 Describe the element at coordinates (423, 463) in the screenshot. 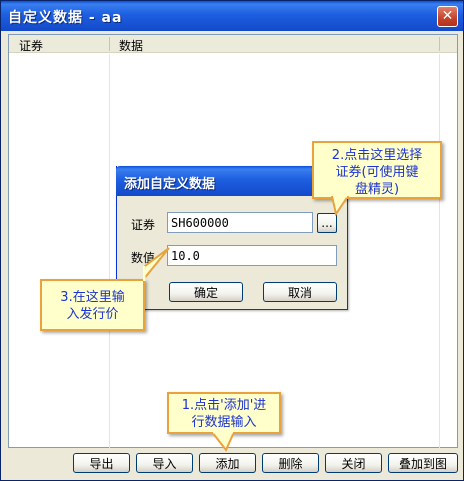

I see `overlay-to-chart-button: 叠加到图` at that location.